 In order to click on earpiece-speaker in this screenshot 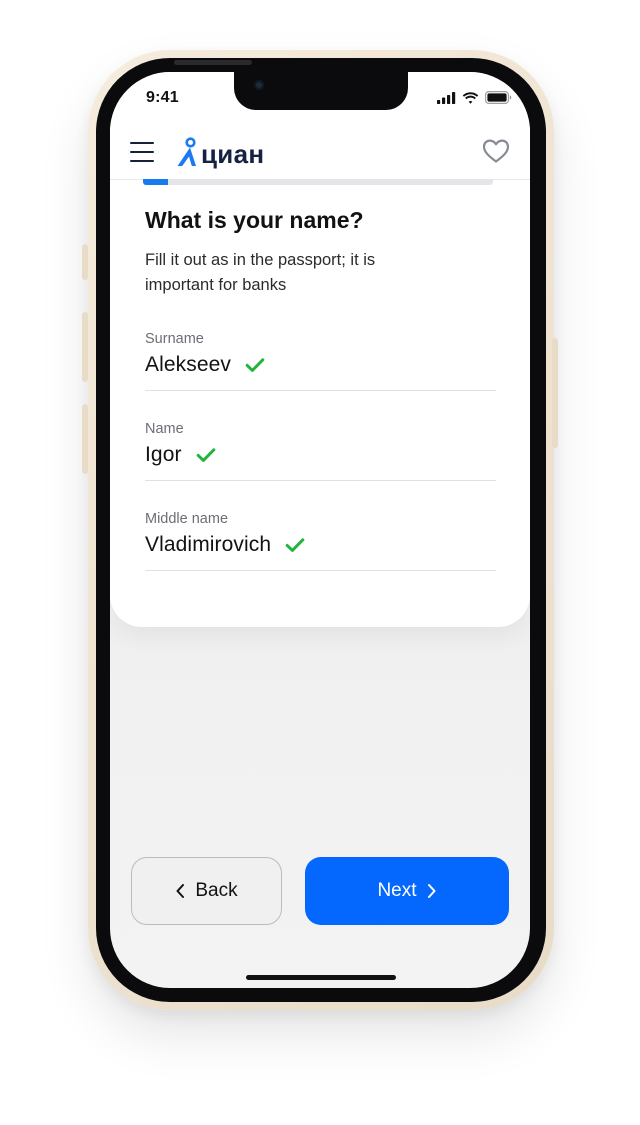, I will do `click(213, 62)`.